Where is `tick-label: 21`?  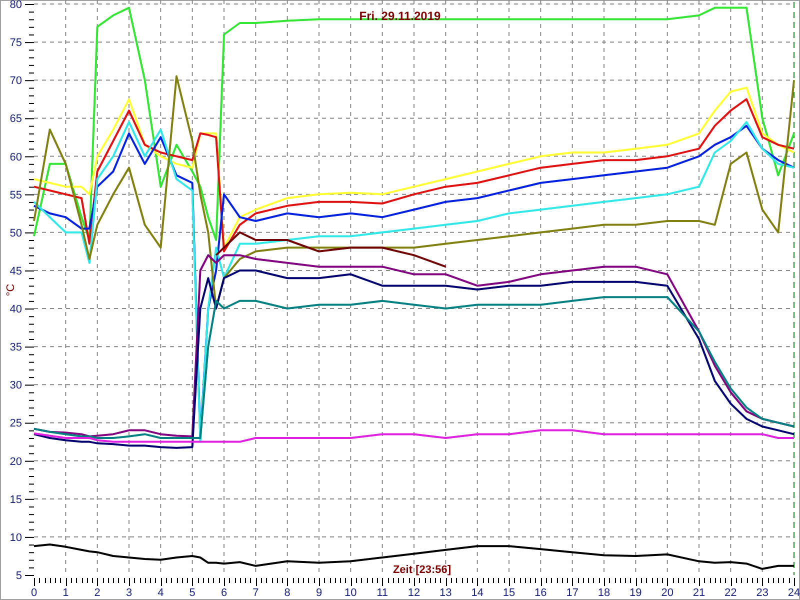 tick-label: 21 is located at coordinates (699, 593).